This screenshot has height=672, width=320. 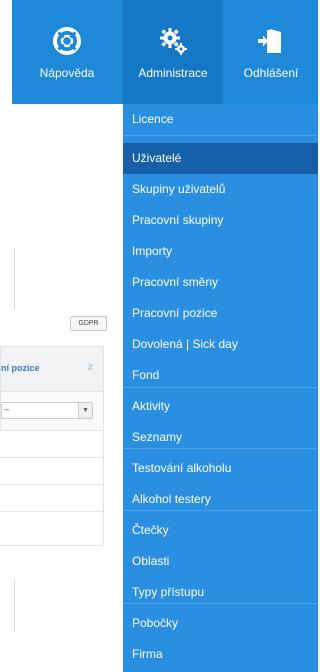 What do you see at coordinates (220, 592) in the screenshot?
I see `menu-item-access-types: Typy přístupu` at bounding box center [220, 592].